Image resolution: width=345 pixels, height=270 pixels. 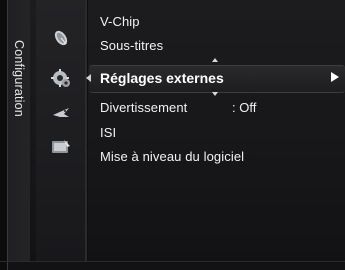 What do you see at coordinates (172, 261) in the screenshot?
I see `bottom-divider` at bounding box center [172, 261].